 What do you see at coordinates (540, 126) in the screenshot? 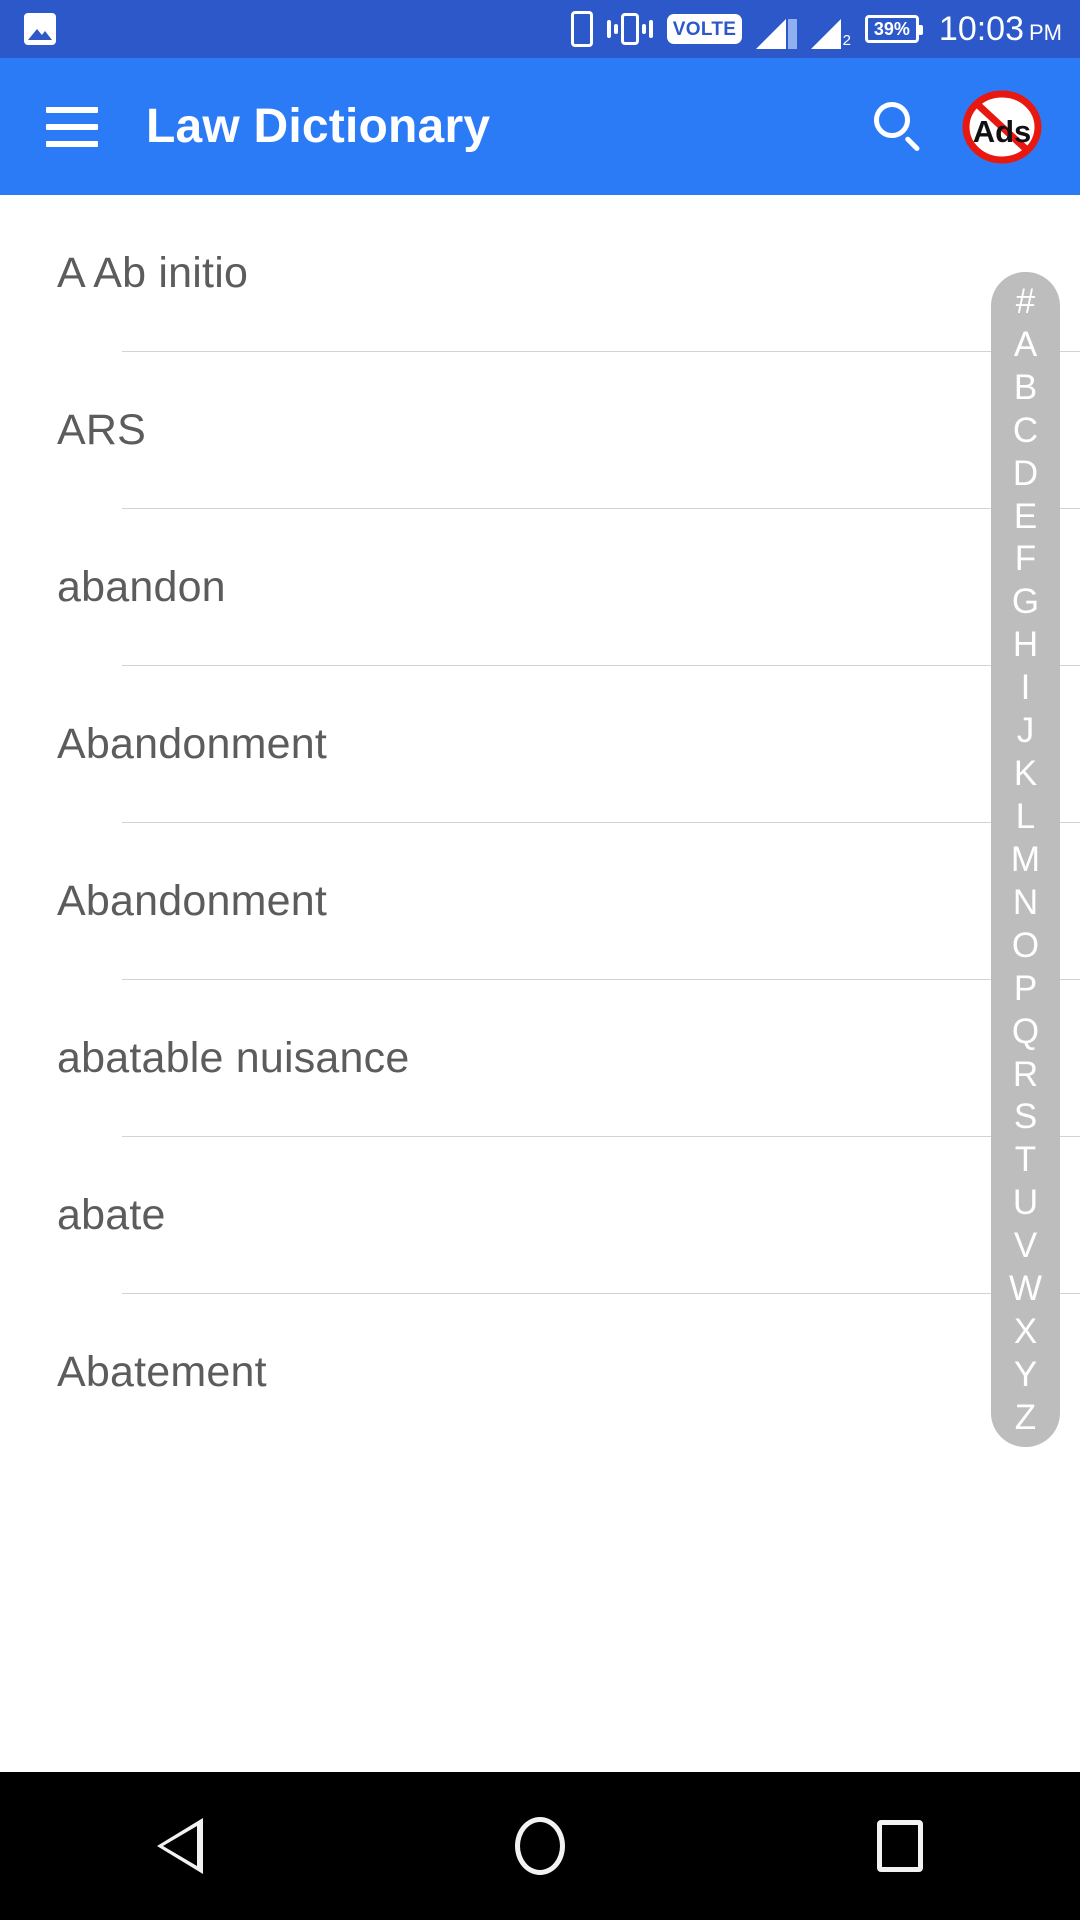
I see `app-bar: Law Dictionary Ads` at bounding box center [540, 126].